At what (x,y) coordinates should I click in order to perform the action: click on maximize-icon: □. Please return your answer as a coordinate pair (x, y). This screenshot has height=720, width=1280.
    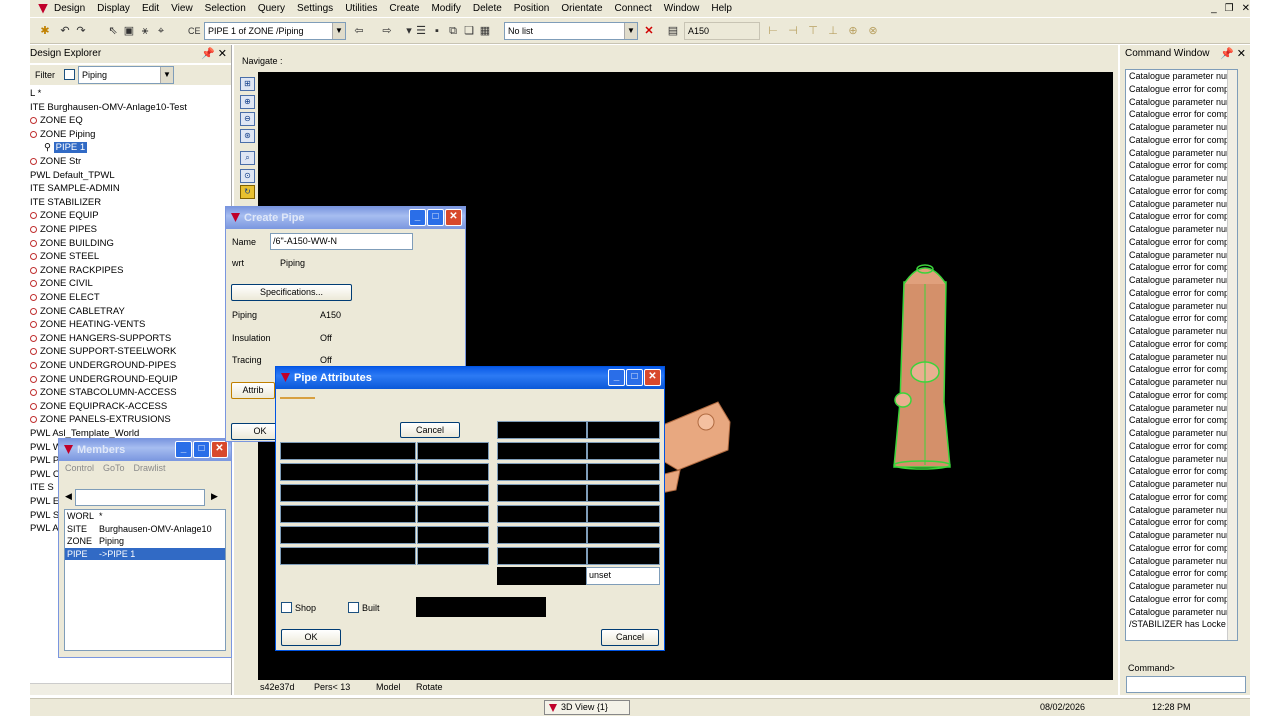
    Looking at the image, I should click on (634, 377).